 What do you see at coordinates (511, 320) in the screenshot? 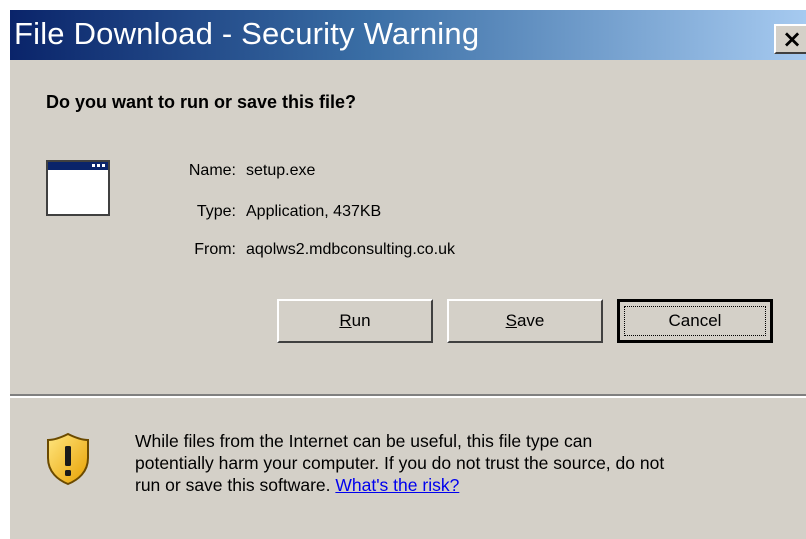
I see `save-accelerator: S` at bounding box center [511, 320].